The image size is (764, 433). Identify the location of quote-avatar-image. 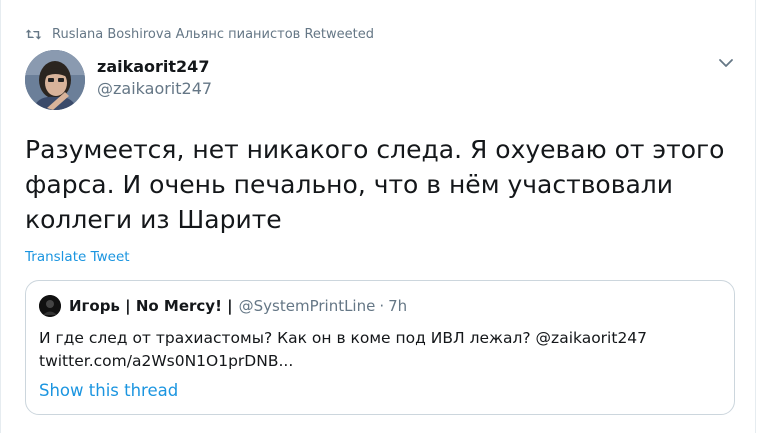
(50, 306).